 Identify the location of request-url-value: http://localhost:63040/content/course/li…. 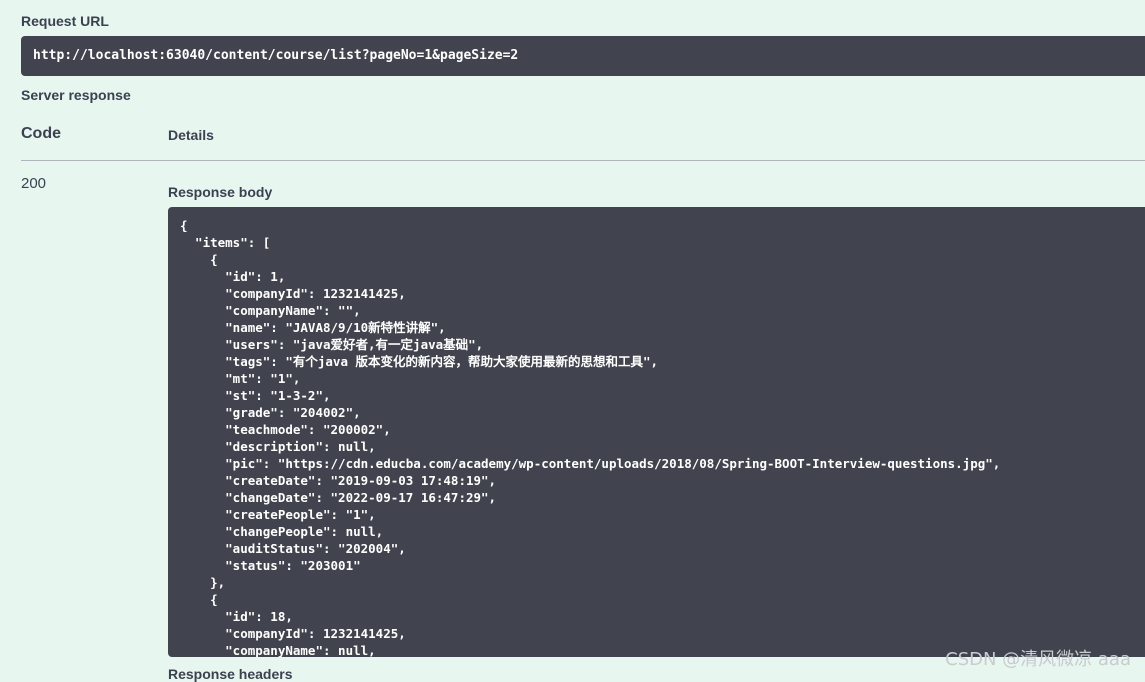
(583, 56).